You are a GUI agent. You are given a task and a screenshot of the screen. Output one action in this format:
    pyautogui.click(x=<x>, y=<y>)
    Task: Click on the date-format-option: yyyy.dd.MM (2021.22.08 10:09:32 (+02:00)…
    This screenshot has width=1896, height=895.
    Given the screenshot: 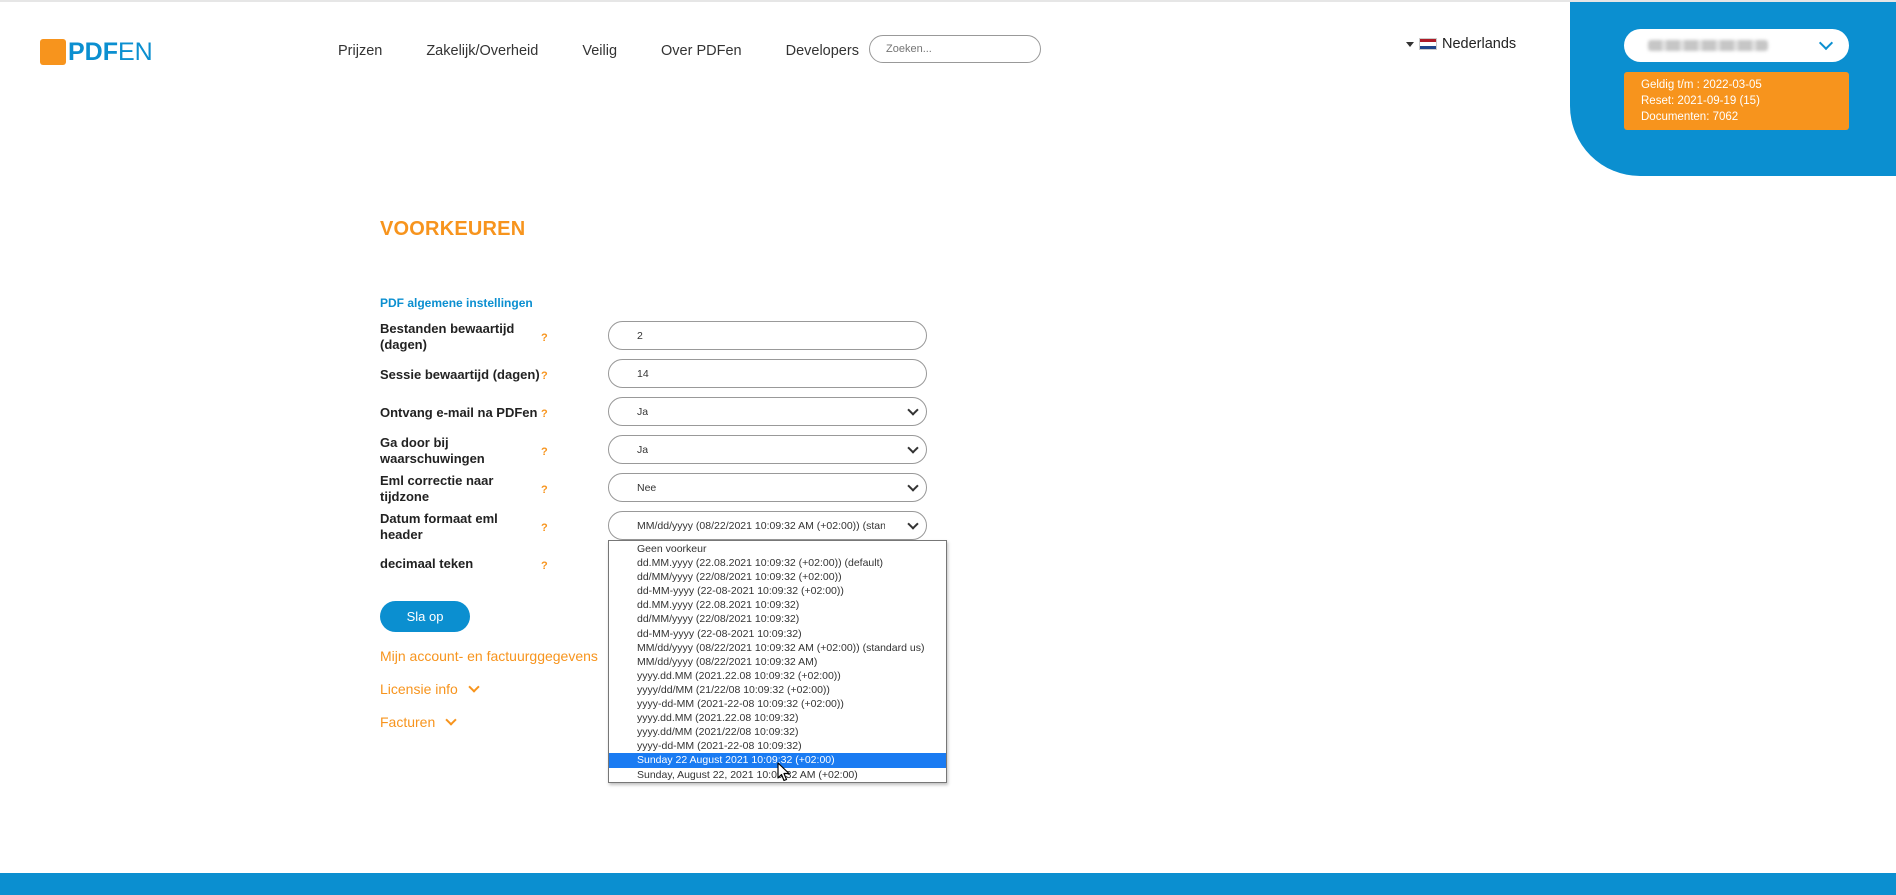 What is the action you would take?
    pyautogui.click(x=777, y=676)
    